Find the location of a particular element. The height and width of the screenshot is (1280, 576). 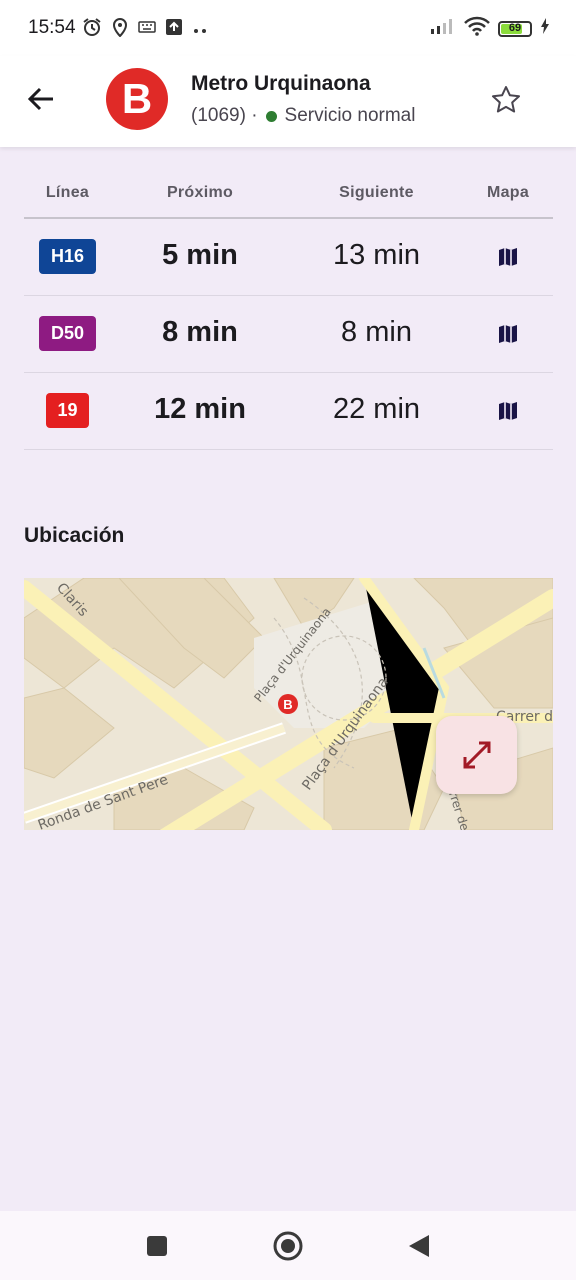

back-button is located at coordinates (41, 99).